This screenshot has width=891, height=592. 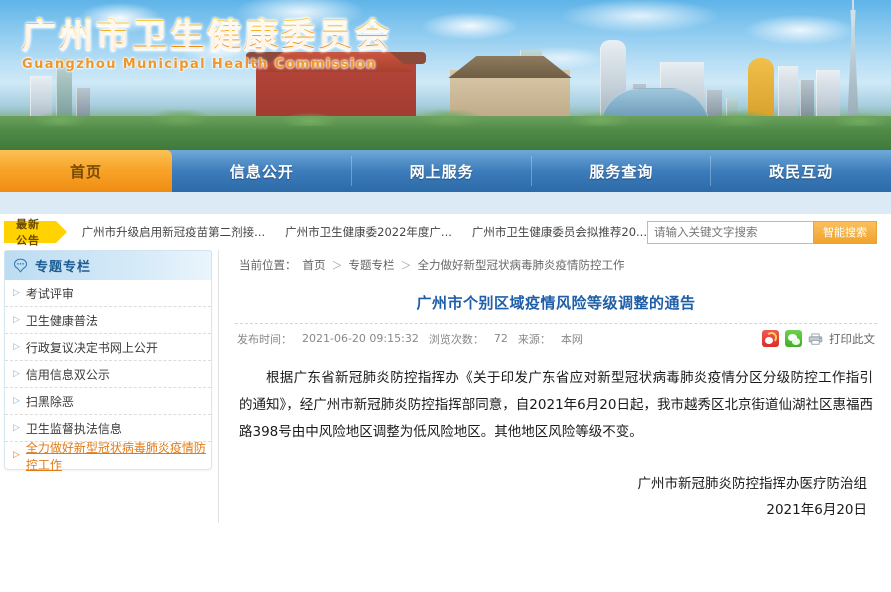 I want to click on nav-item-home: 首页, so click(x=86, y=171).